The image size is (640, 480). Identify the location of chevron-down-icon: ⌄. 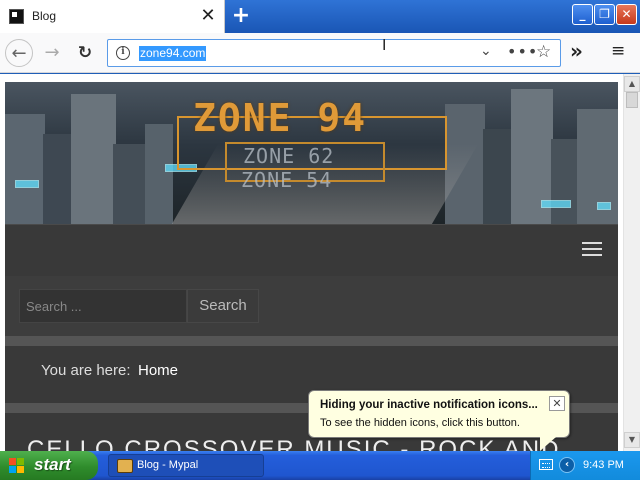
(486, 51).